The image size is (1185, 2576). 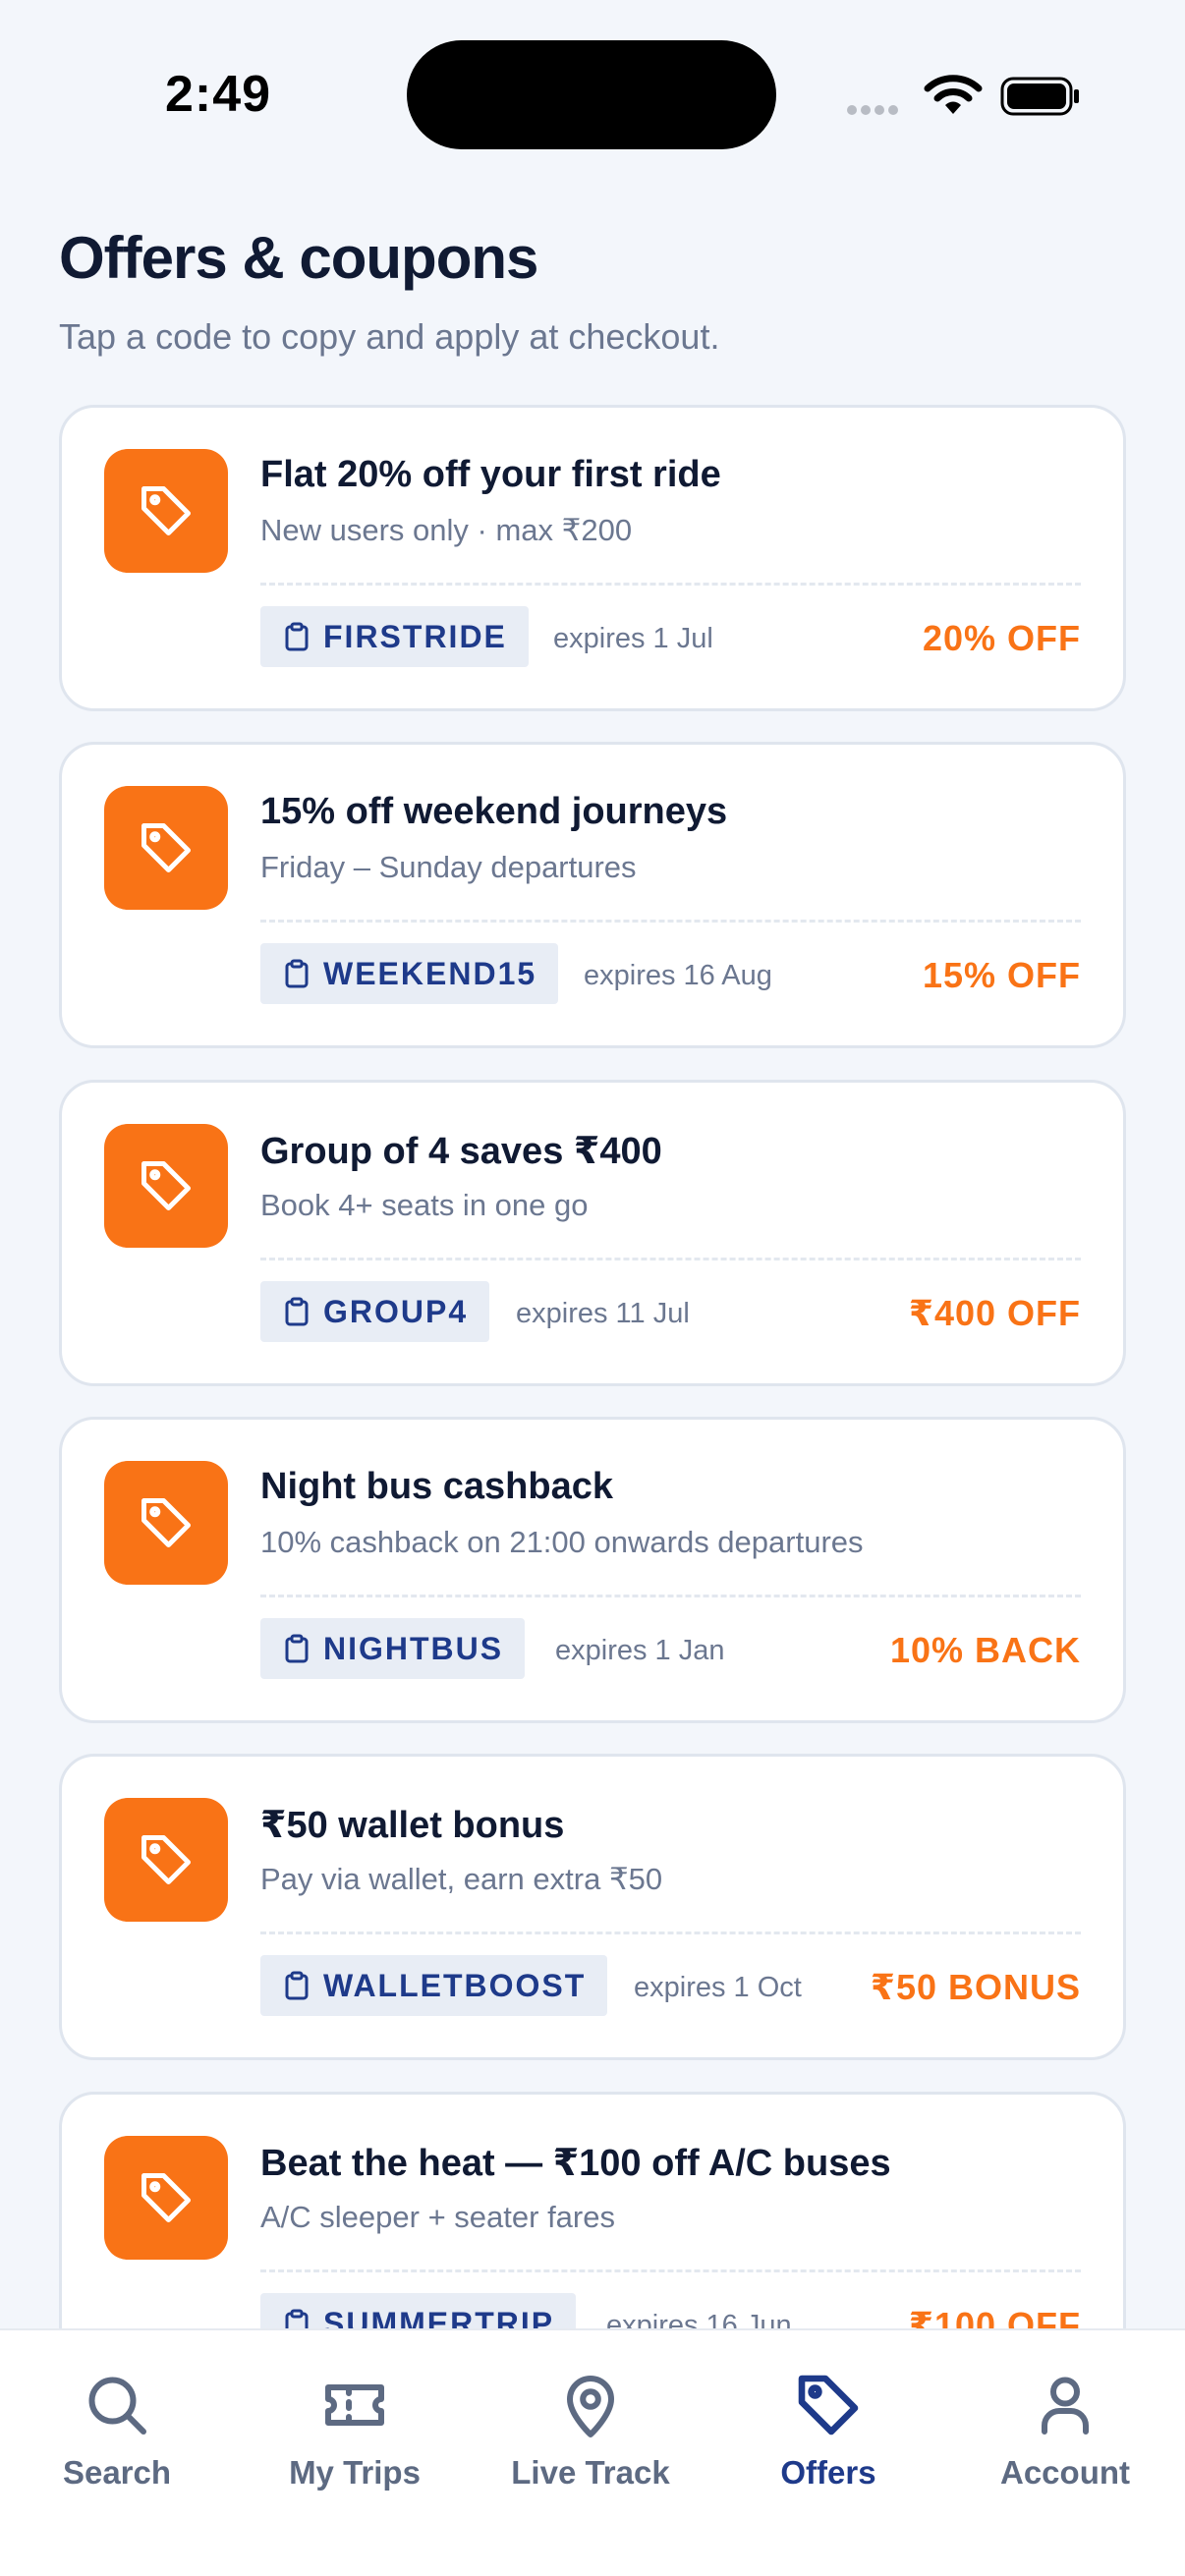 I want to click on nav-item-search: Search, so click(x=117, y=2431).